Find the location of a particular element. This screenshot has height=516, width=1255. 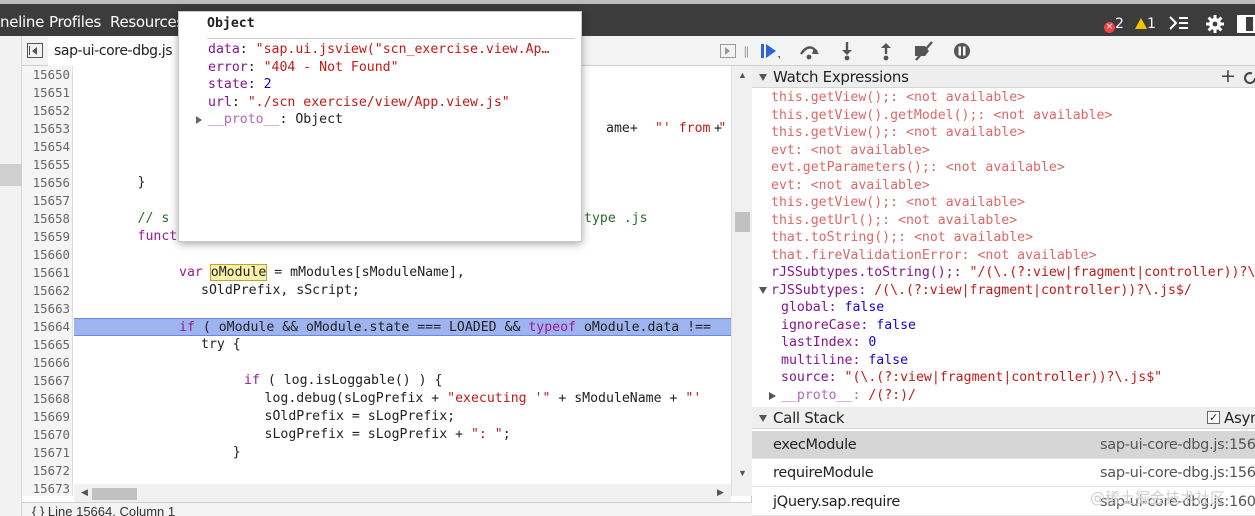

line-number: 15660 is located at coordinates (46, 255).